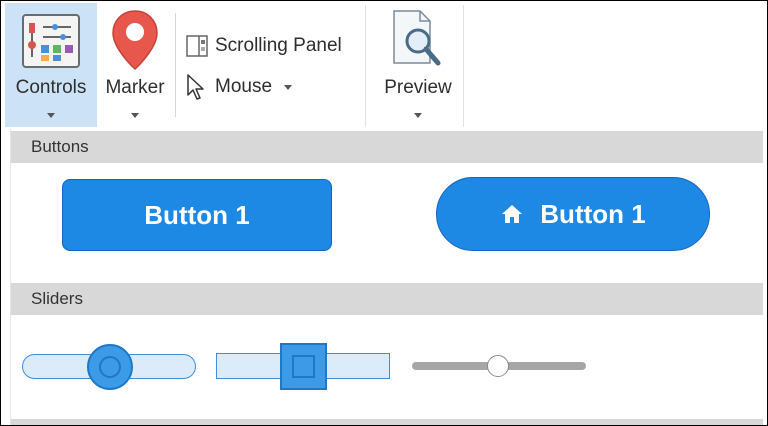 The width and height of the screenshot is (768, 426). I want to click on button-rounded-rect: Button 1, so click(197, 215).